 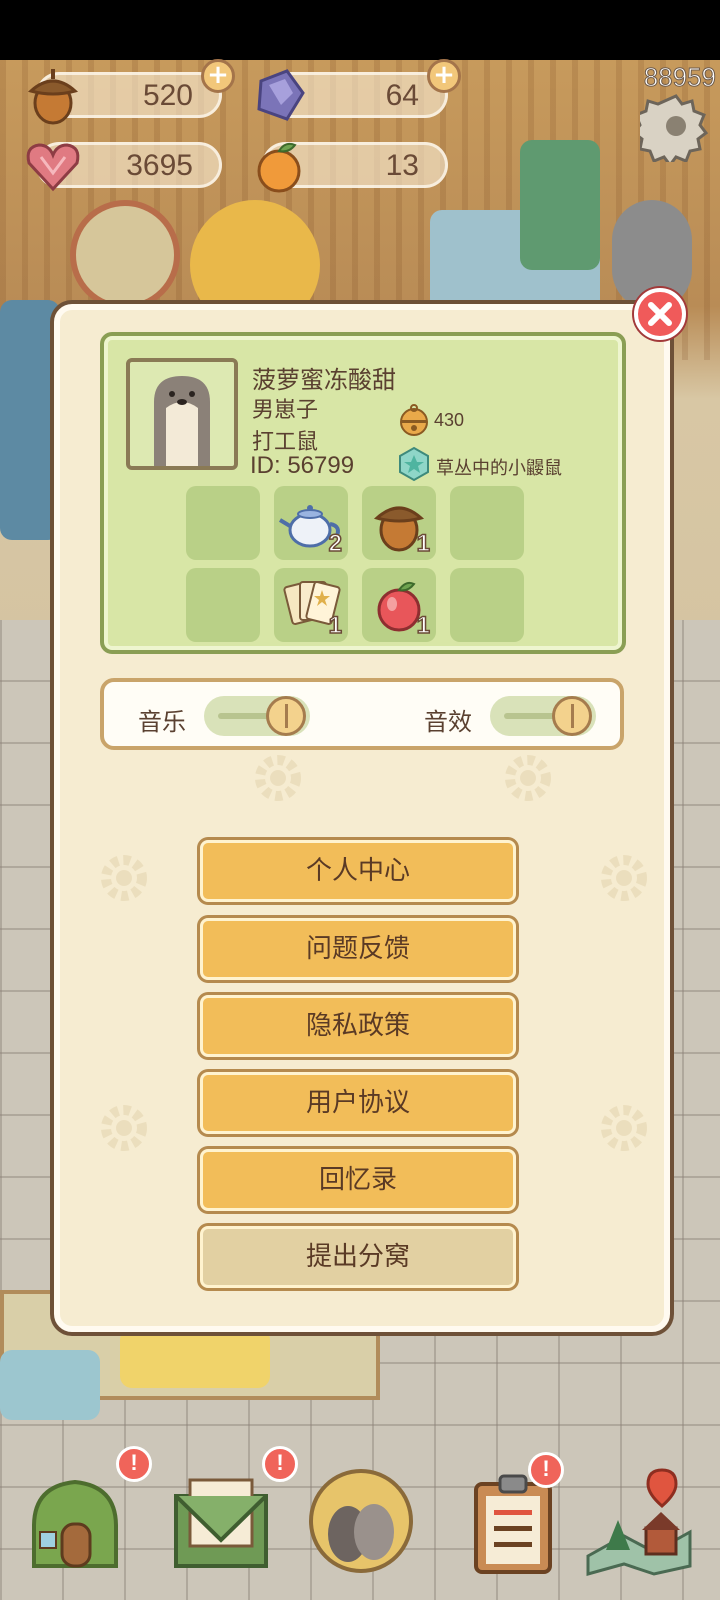 What do you see at coordinates (125, 255) in the screenshot?
I see `dartboard-decor` at bounding box center [125, 255].